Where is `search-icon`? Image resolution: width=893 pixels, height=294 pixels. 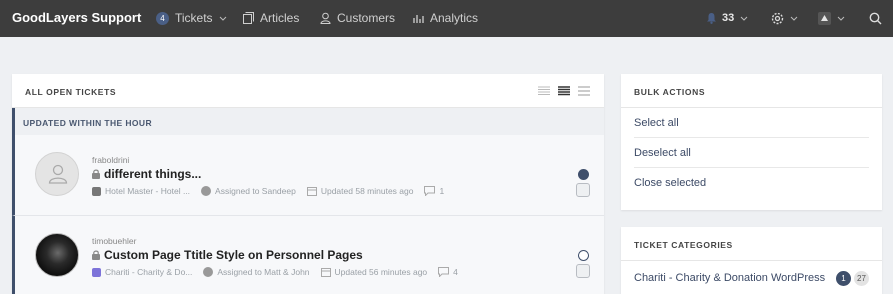
search-icon is located at coordinates (875, 18).